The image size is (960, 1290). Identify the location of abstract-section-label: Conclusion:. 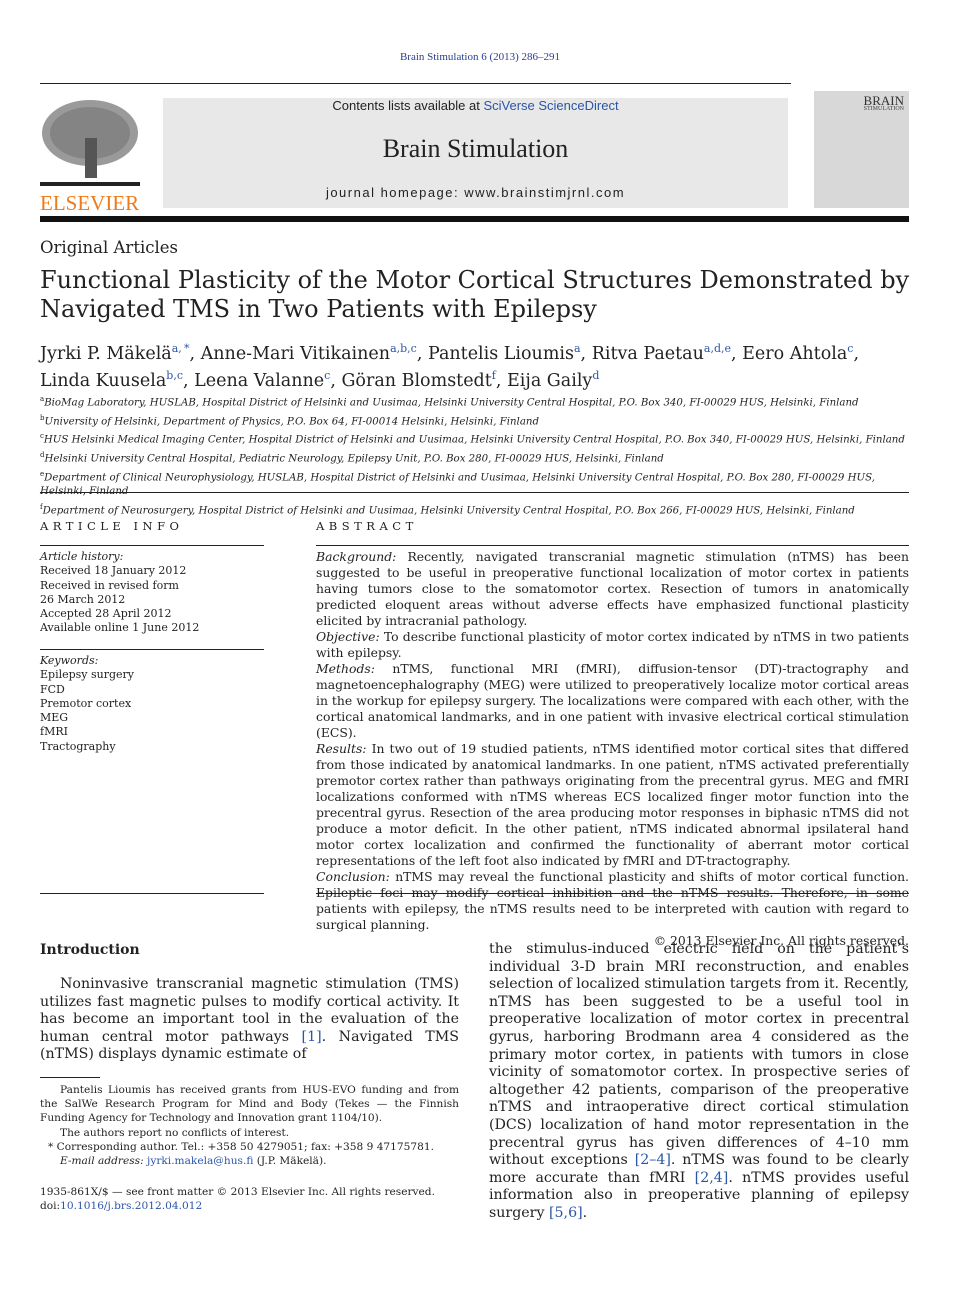
(353, 876).